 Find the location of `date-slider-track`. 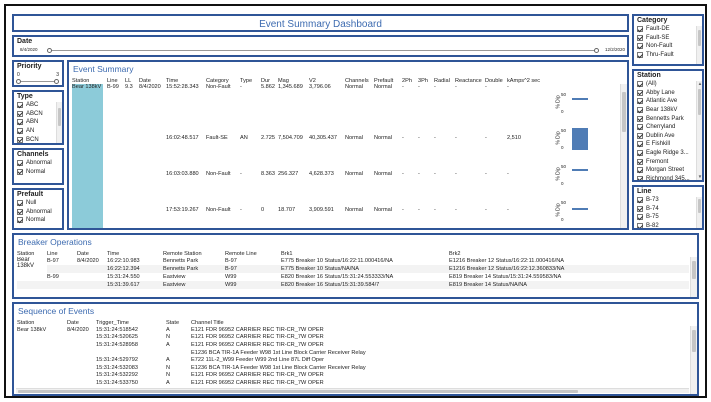

date-slider-track is located at coordinates (323, 50).